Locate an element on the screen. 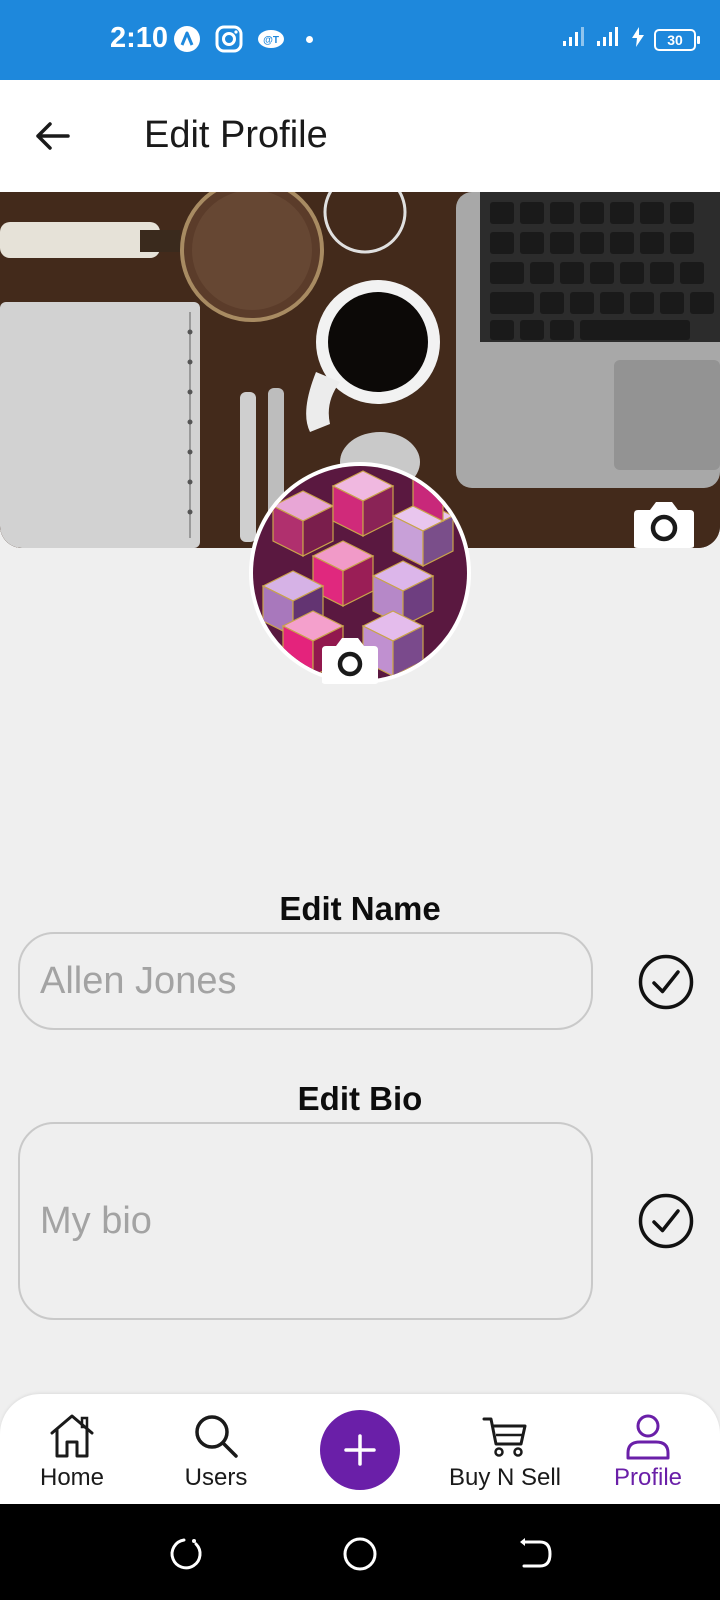 The width and height of the screenshot is (720, 1600). nav-item-buy-n-sell: Buy N Sell is located at coordinates (505, 1449).